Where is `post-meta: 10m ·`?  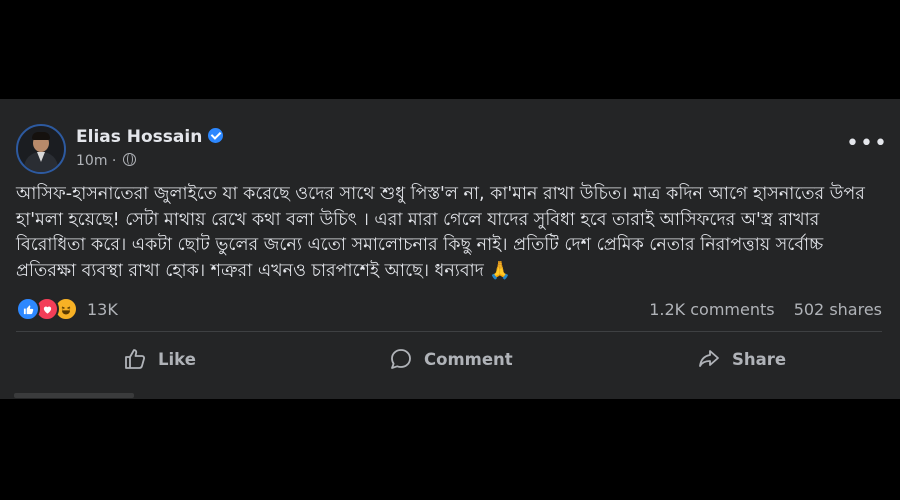
post-meta: 10m · is located at coordinates (106, 161).